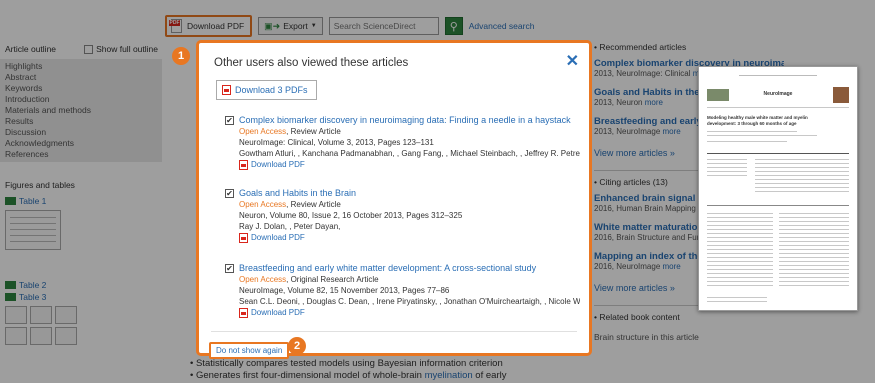 The image size is (875, 383). What do you see at coordinates (841, 95) in the screenshot?
I see `journal-cover` at bounding box center [841, 95].